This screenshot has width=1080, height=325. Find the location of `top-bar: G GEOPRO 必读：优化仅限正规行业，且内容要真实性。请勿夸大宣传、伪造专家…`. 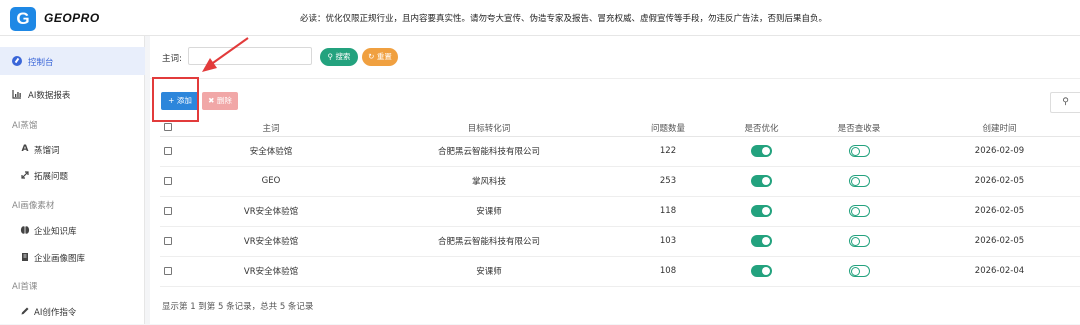

top-bar: G GEOPRO 必读：优化仅限正规行业，且内容要真实性。请勿夸大宣传、伪造专家… is located at coordinates (540, 18).